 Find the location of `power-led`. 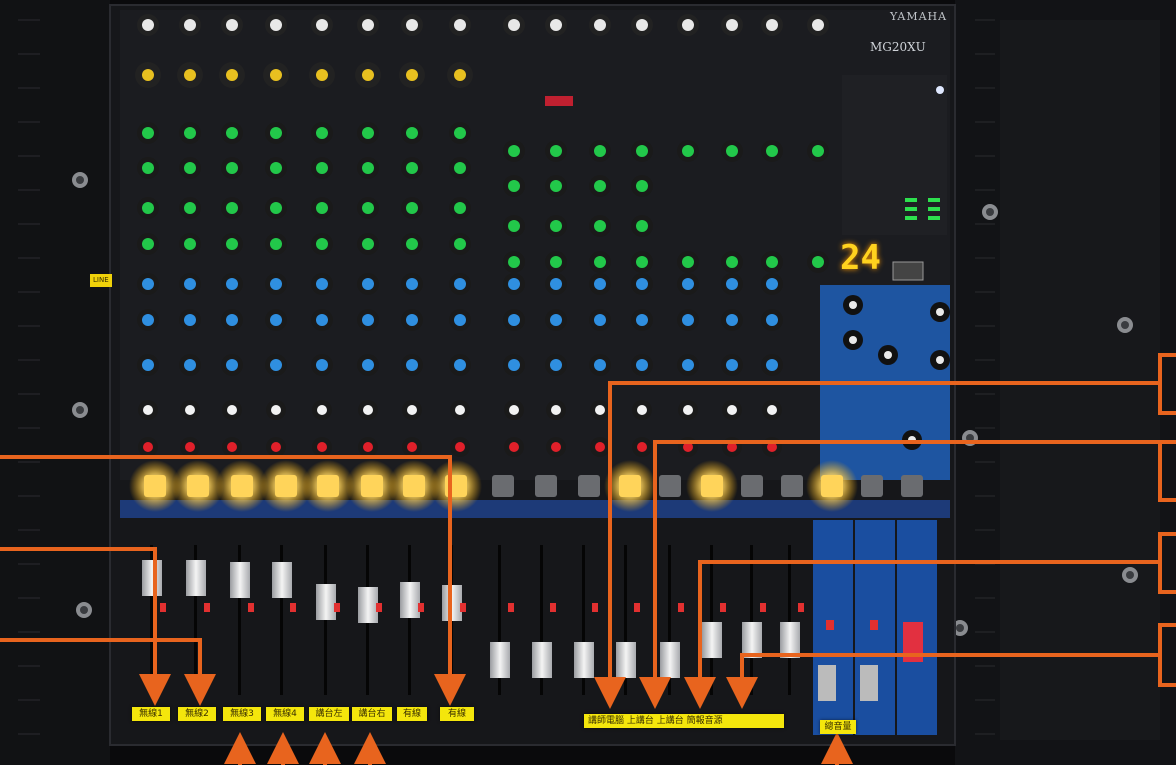

power-led is located at coordinates (940, 90).